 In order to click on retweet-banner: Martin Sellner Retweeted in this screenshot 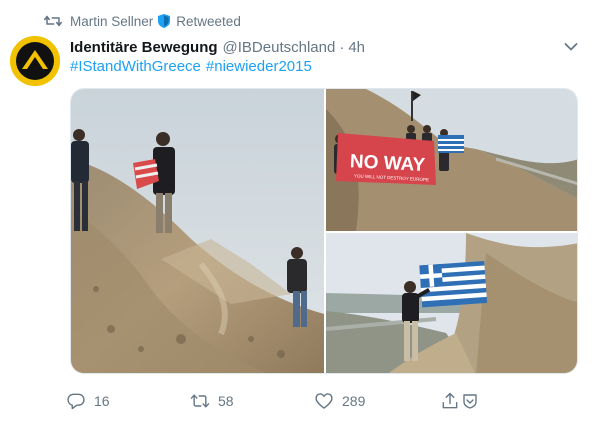, I will do `click(142, 21)`.